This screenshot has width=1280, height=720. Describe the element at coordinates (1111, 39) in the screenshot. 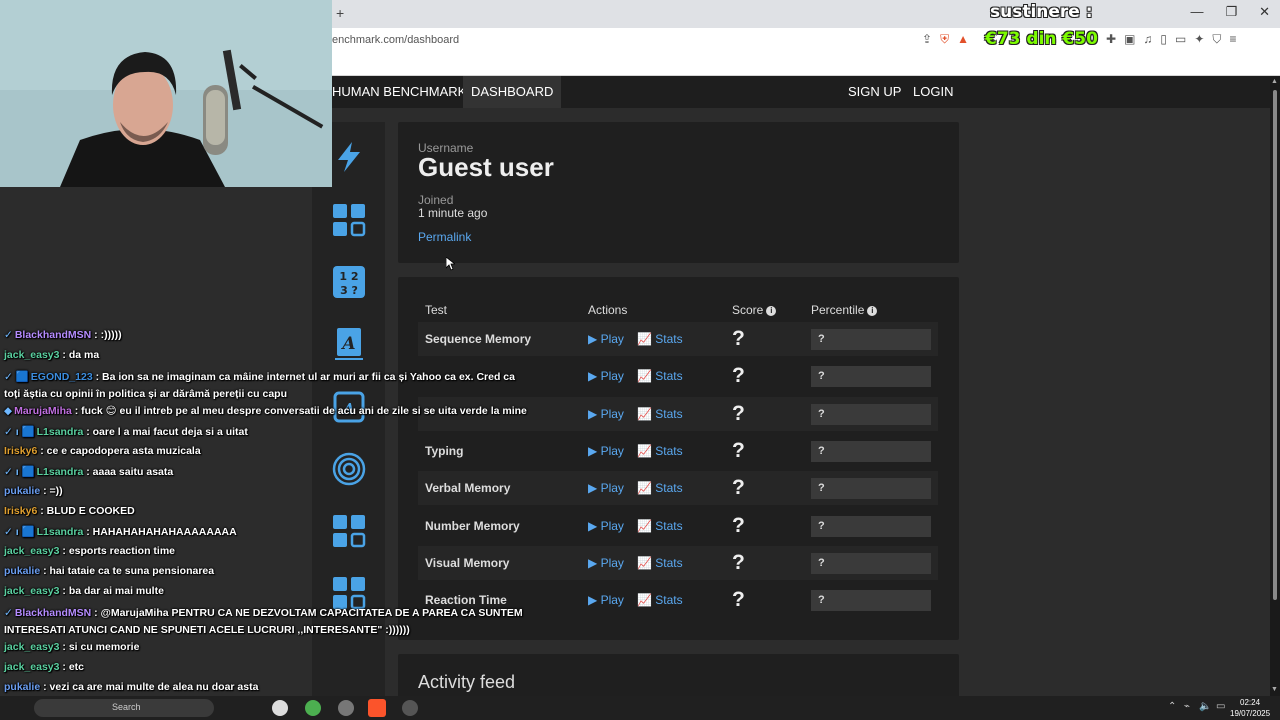

I see `extensions-icon: ✚` at that location.